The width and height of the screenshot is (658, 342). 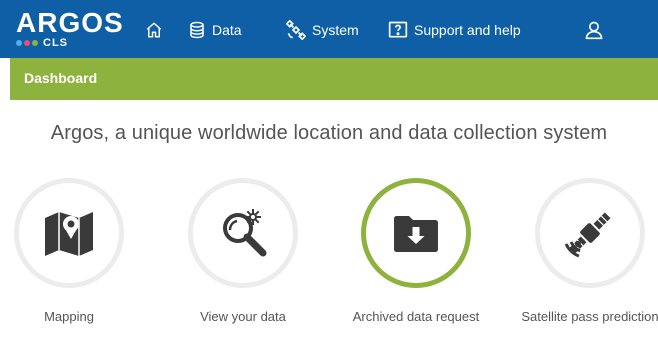 I want to click on page-title: Dashboard, so click(x=61, y=78).